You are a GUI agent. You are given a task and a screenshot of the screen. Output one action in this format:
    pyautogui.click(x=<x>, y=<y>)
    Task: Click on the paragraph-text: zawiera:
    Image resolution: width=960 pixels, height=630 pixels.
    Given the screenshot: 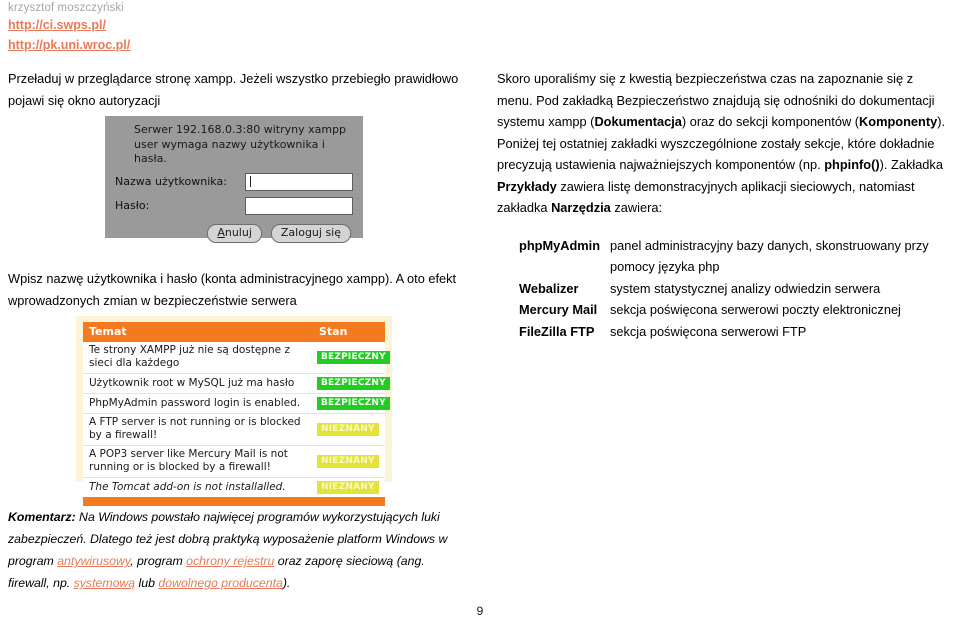 What is the action you would take?
    pyautogui.click(x=636, y=207)
    